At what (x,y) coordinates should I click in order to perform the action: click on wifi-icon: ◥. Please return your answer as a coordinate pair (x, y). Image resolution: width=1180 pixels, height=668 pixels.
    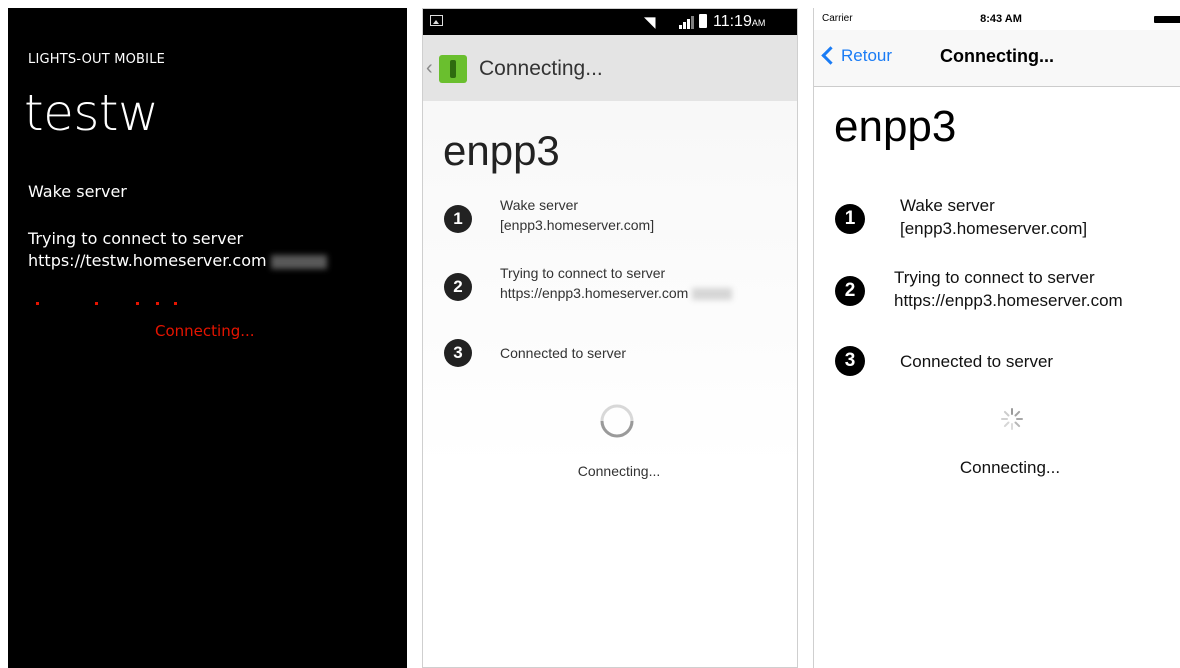
    Looking at the image, I should click on (650, 22).